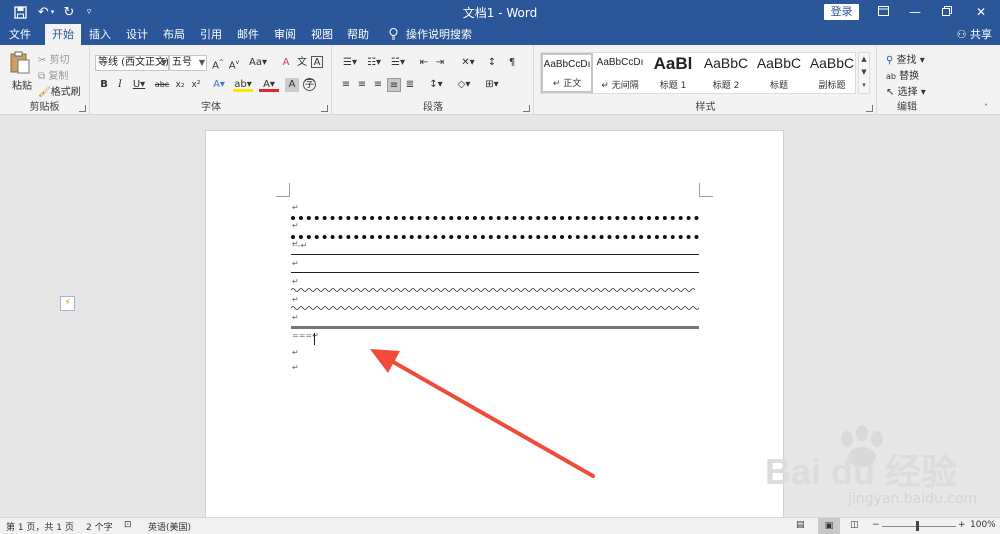 This screenshot has height=534, width=1000. I want to click on shrink-font-icon: Av, so click(234, 63).